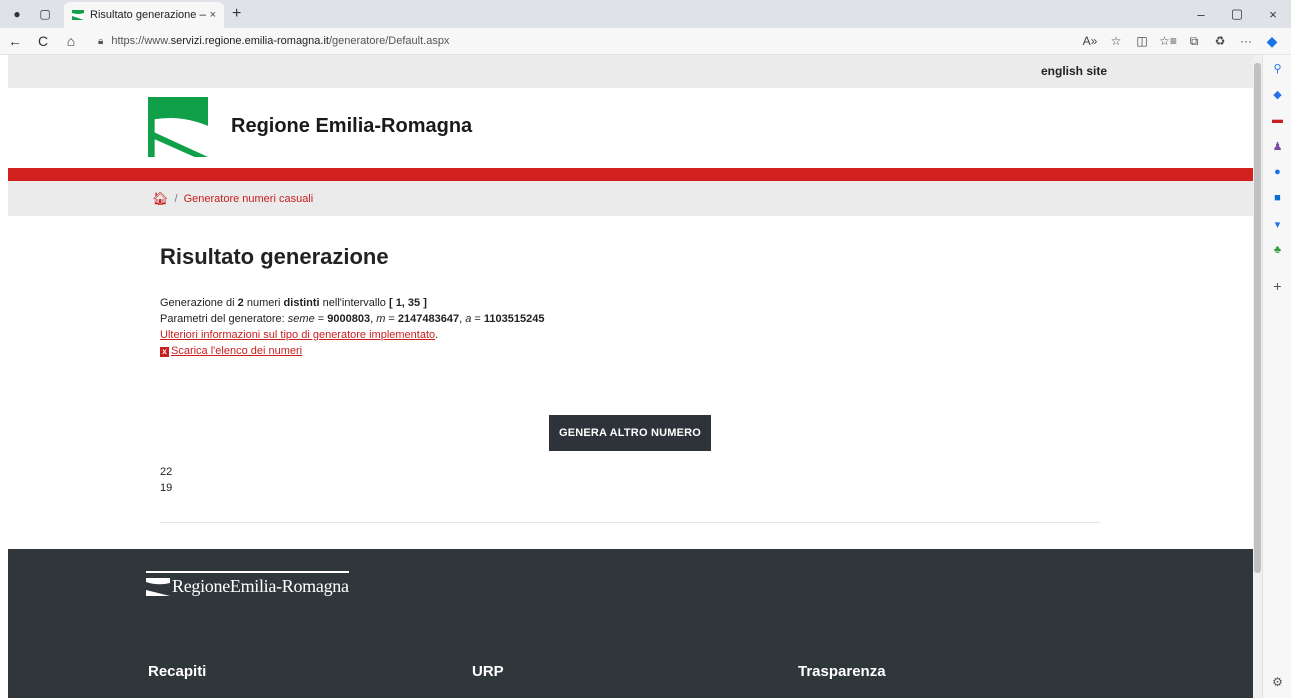 This screenshot has height=698, width=1291. Describe the element at coordinates (1277, 198) in the screenshot. I see `outlook-icon: ■` at that location.